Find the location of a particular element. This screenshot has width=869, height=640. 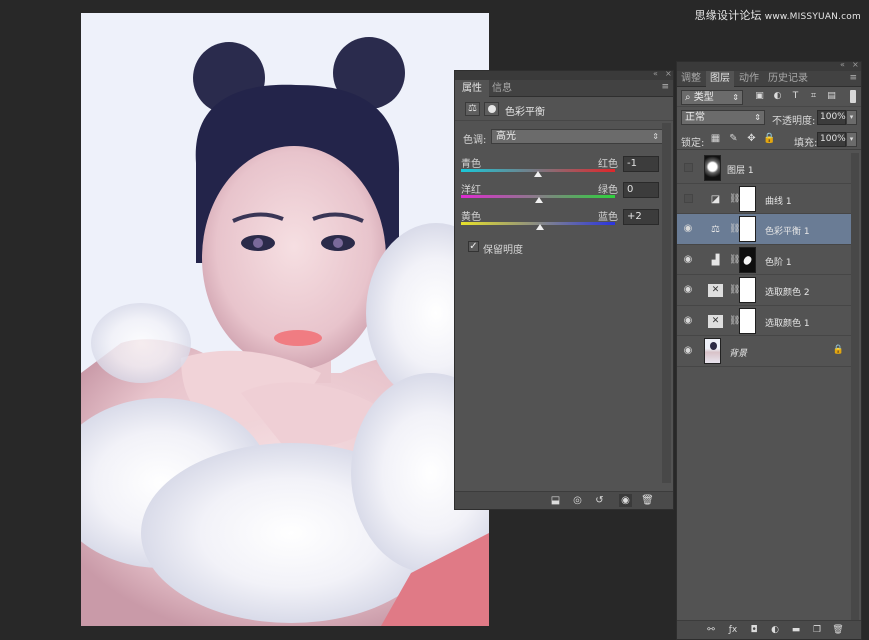

tone-label: 色调: is located at coordinates (475, 140).